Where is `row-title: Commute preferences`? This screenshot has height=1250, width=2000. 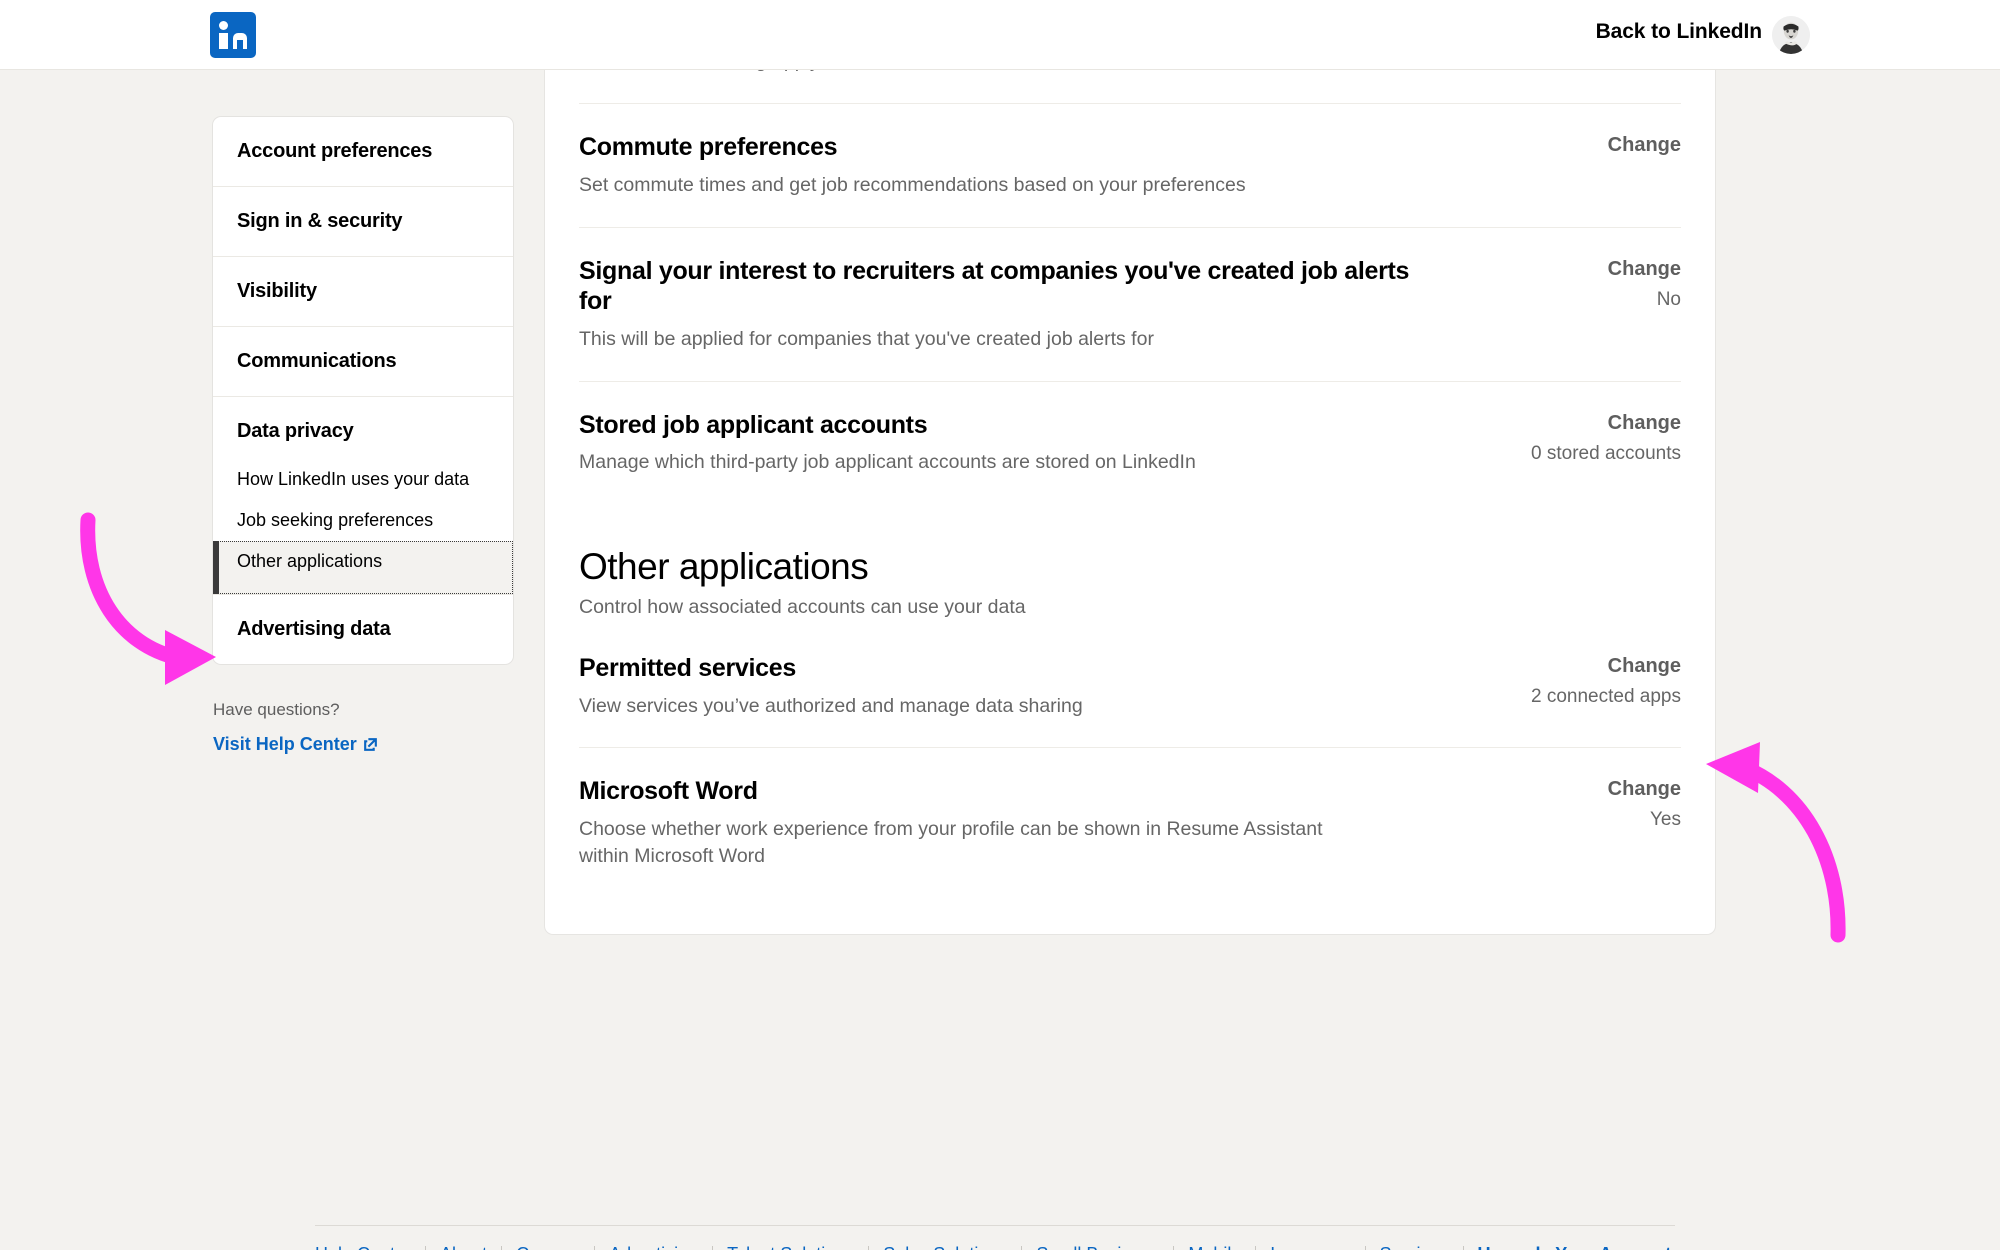
row-title: Commute preferences is located at coordinates (708, 147).